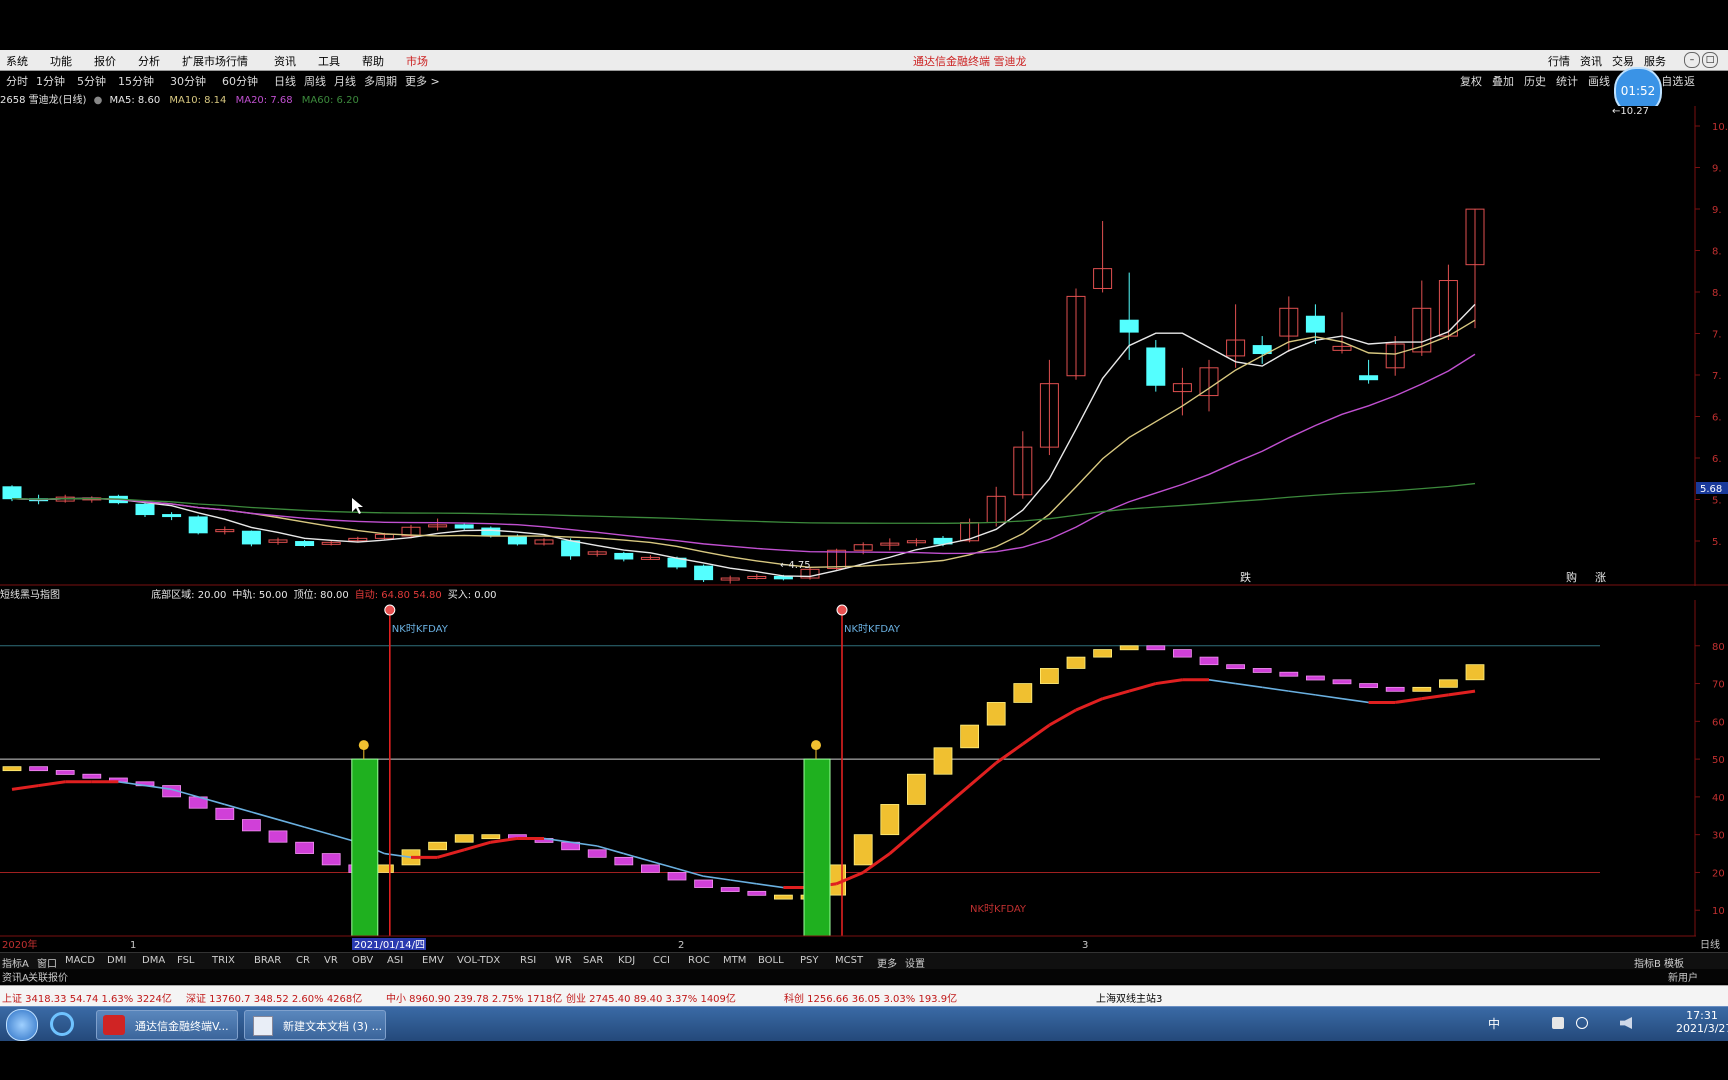 The height and width of the screenshot is (1080, 1728). I want to click on menu-item-0: 系统, so click(17, 61).